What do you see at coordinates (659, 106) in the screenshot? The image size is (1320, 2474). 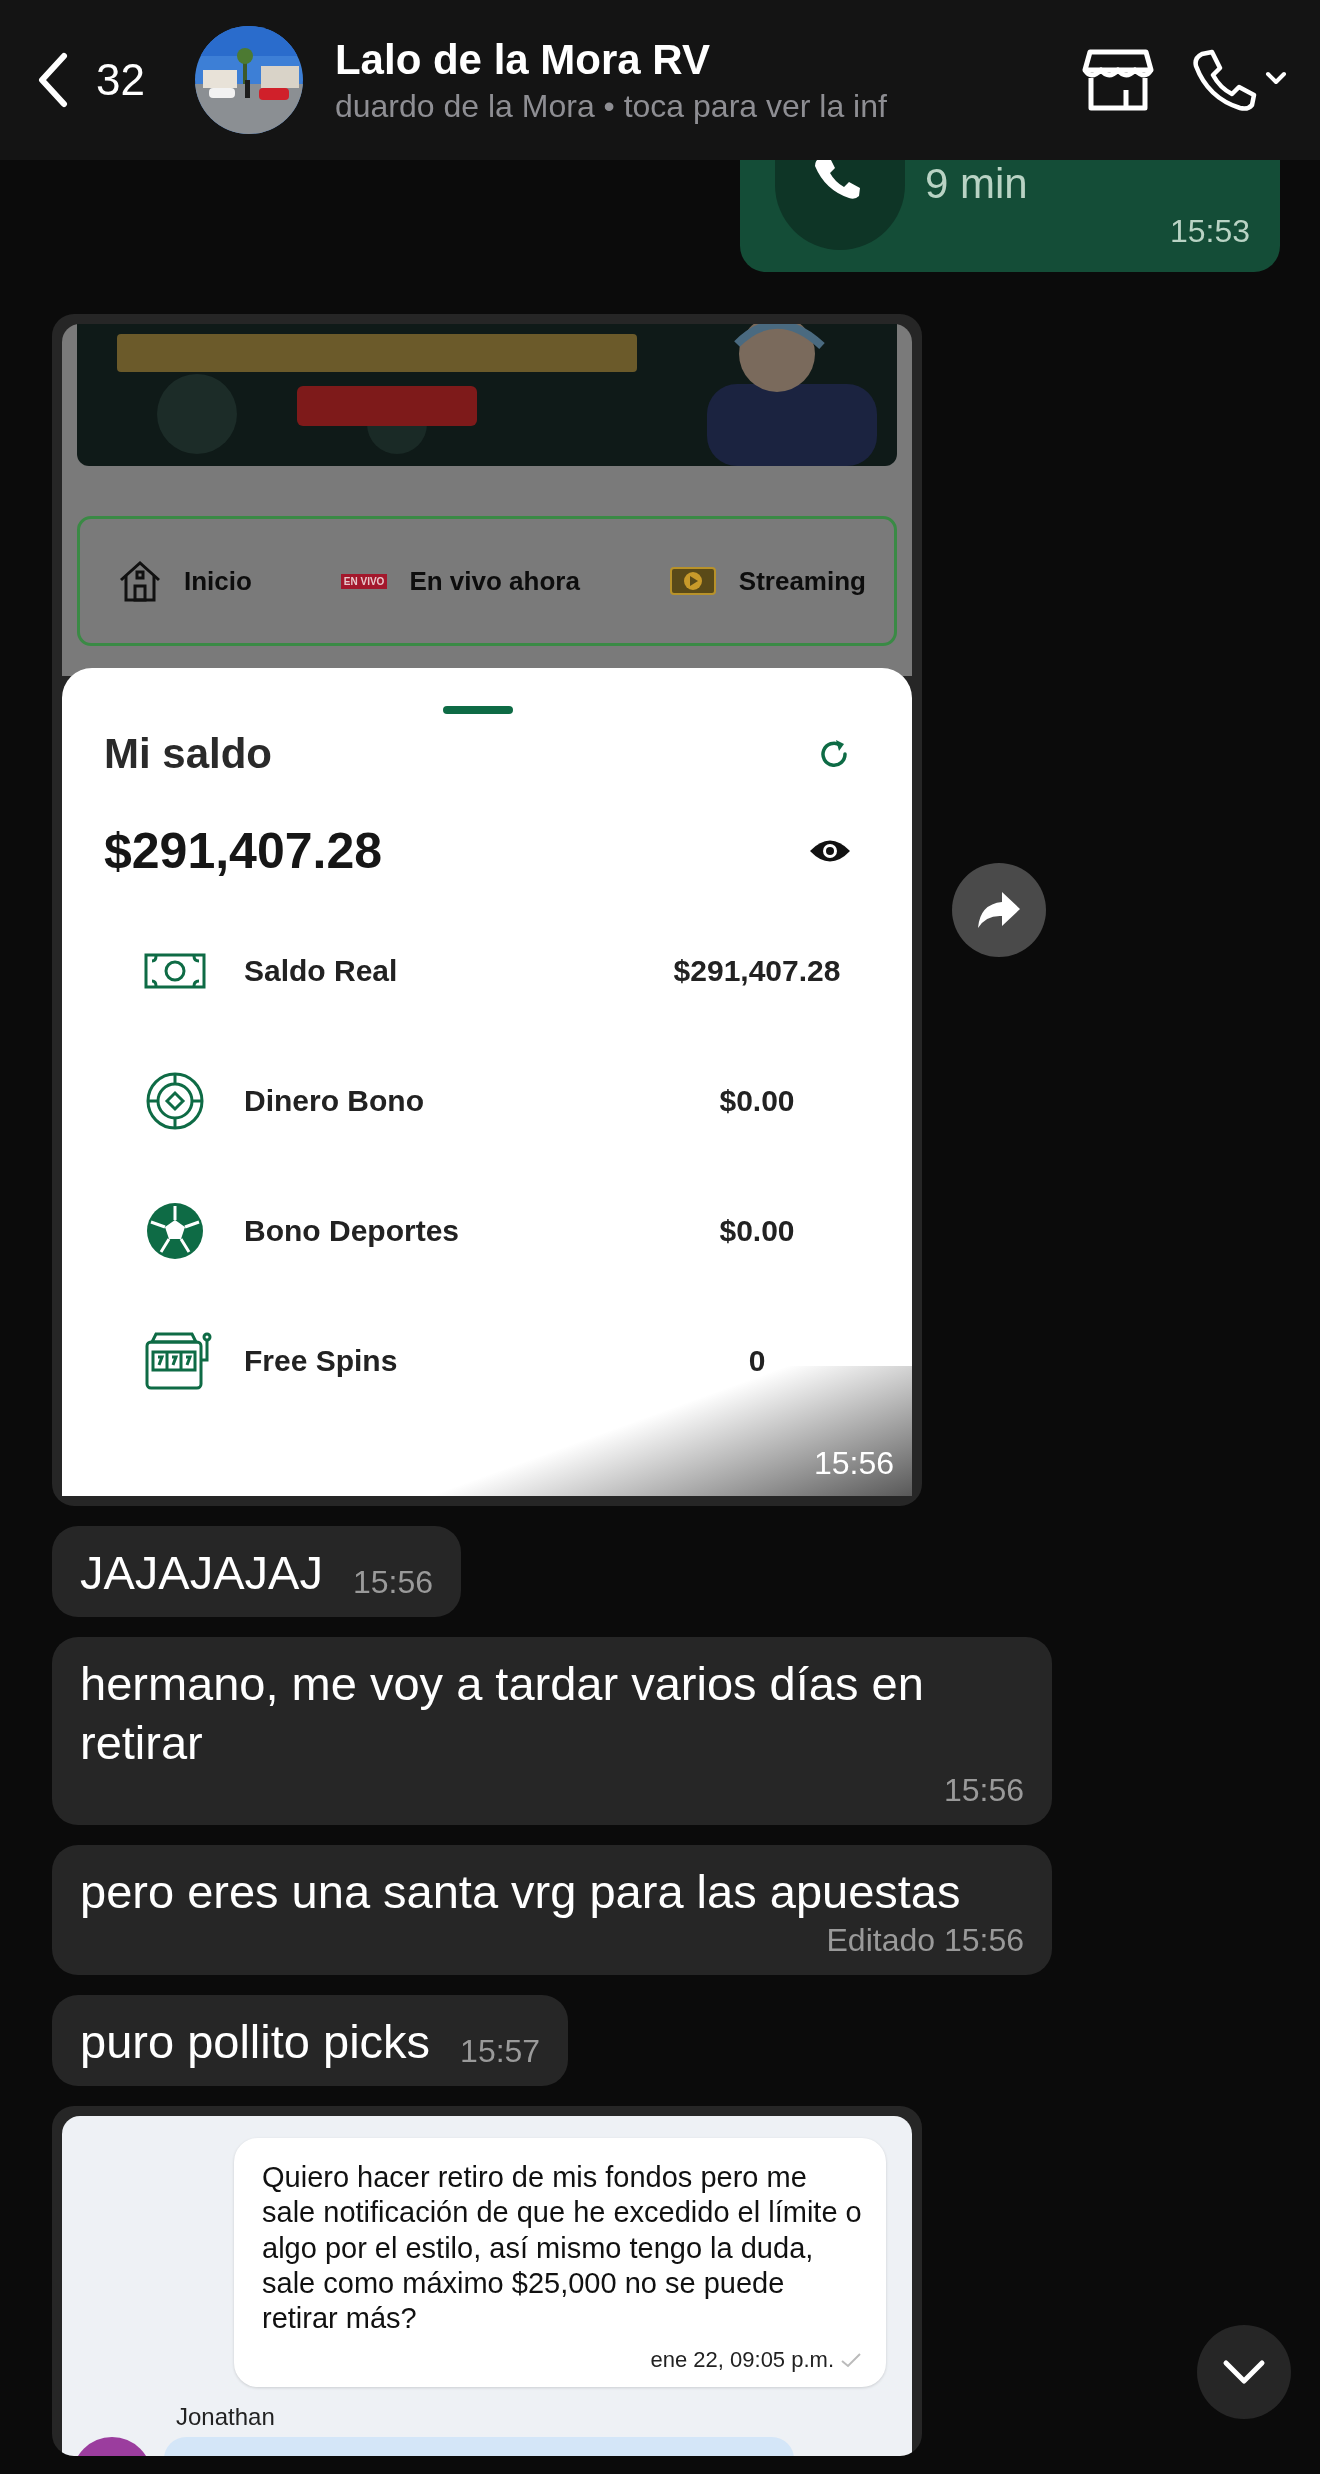 I see `contact-subtitle: duardo de la Mora • toca para ver la inf` at bounding box center [659, 106].